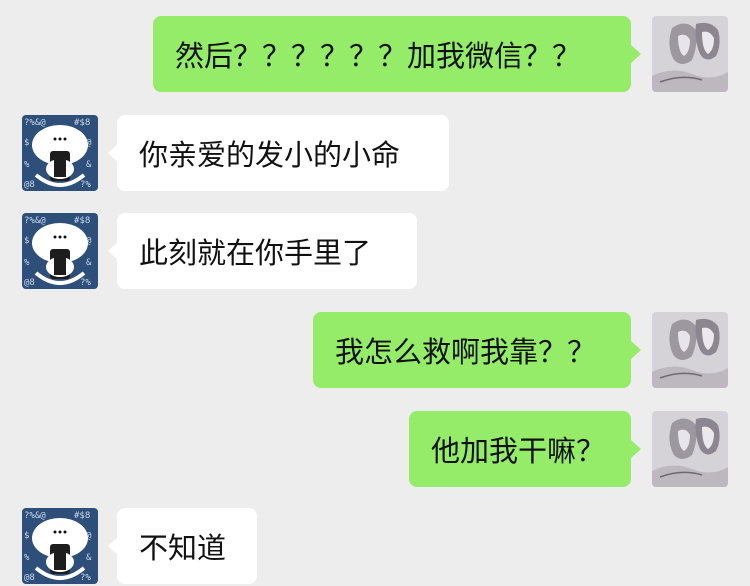 Image resolution: width=750 pixels, height=586 pixels. Describe the element at coordinates (183, 548) in the screenshot. I see `message-text: 不知道` at that location.